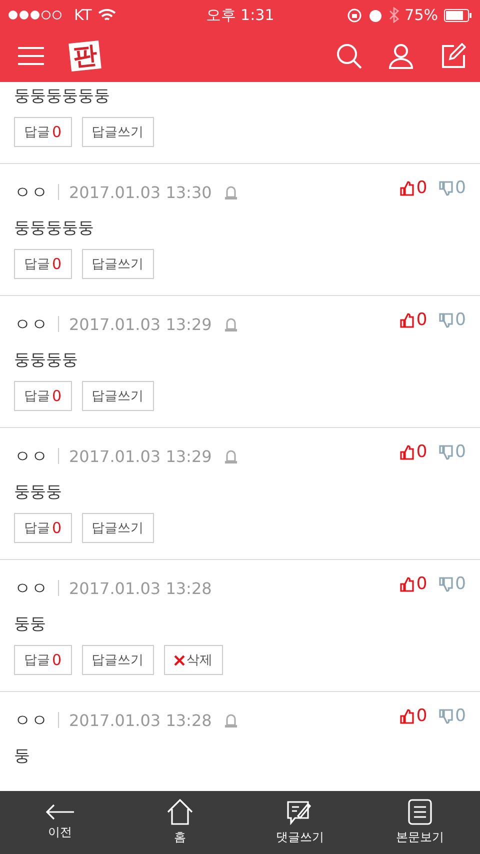  I want to click on comment-text: 둥둥둥둥둥, so click(54, 228).